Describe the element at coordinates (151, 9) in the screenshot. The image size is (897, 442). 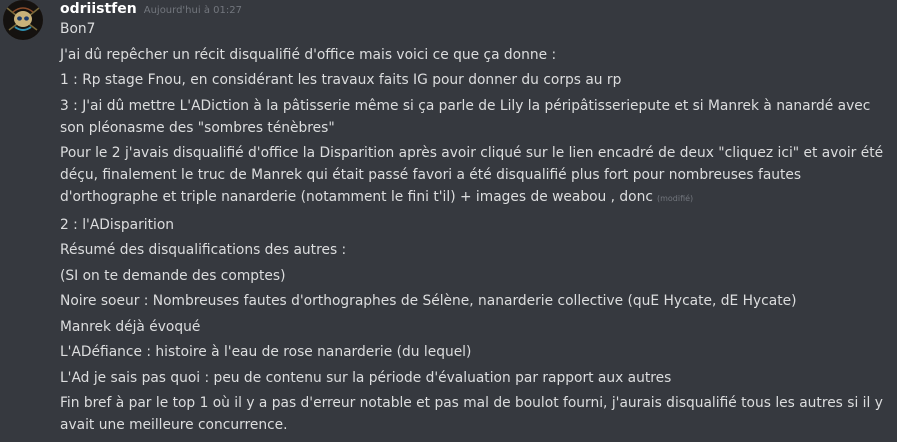
I see `message-header: odriistfen Aujourd'hui à 01:27` at that location.